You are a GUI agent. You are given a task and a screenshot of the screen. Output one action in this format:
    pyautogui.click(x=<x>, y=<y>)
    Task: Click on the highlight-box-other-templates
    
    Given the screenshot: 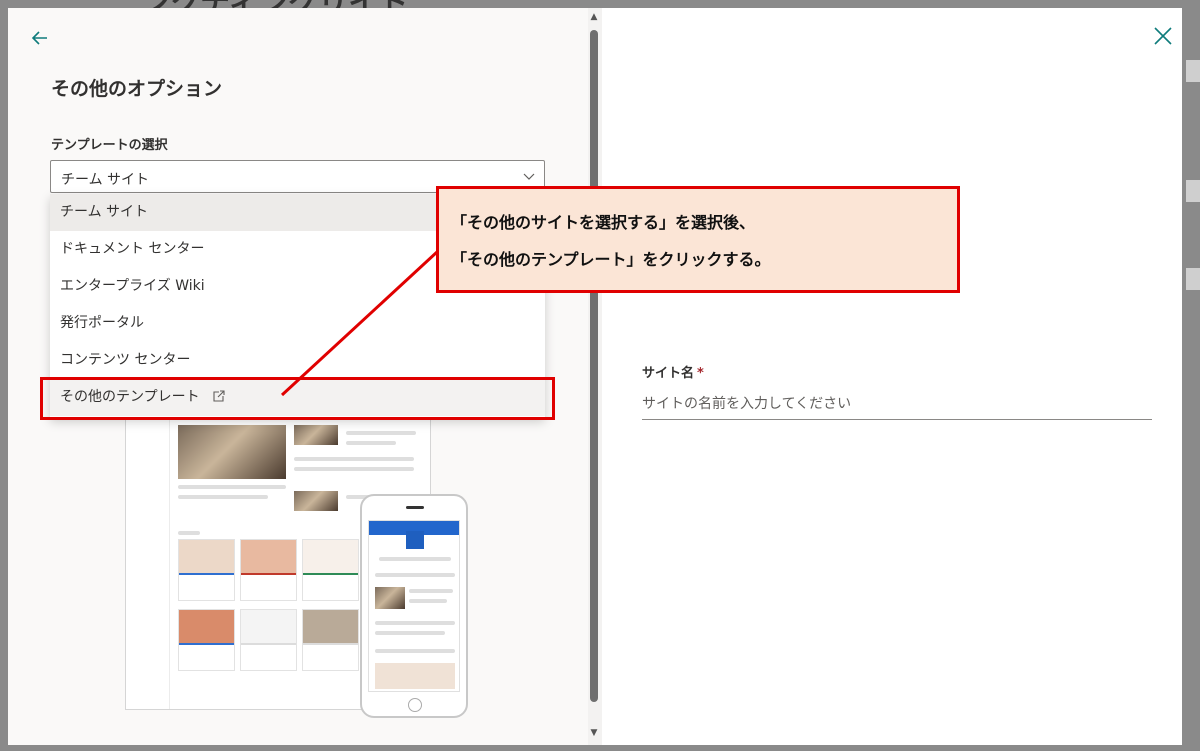 What is the action you would take?
    pyautogui.click(x=297, y=398)
    